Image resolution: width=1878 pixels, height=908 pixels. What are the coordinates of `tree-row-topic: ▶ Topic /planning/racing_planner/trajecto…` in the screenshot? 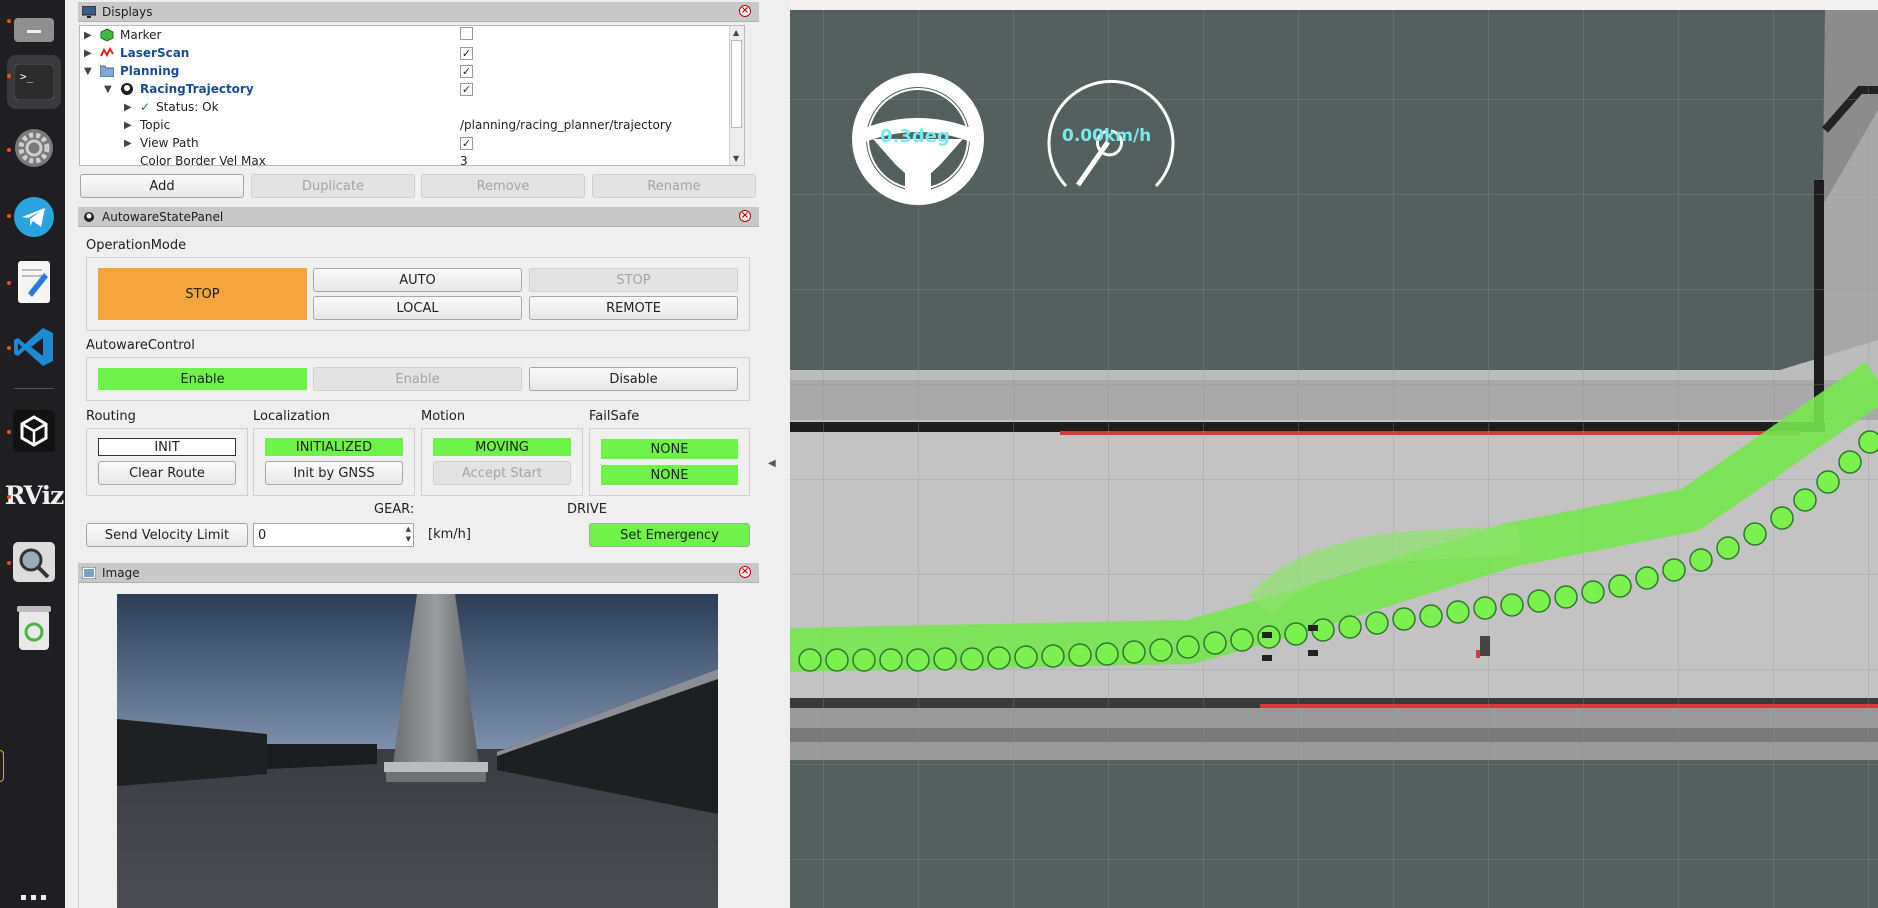 It's located at (412, 125).